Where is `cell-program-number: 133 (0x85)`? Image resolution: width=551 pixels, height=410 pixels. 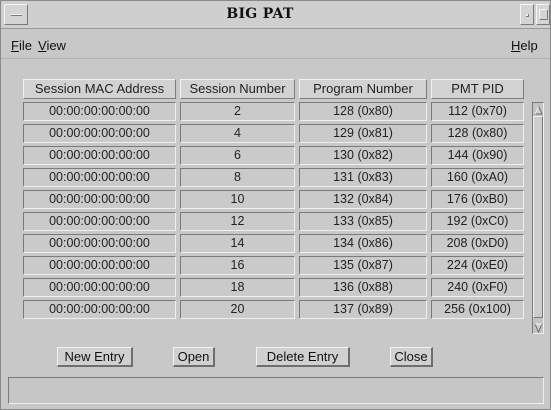
cell-program-number: 133 (0x85) is located at coordinates (363, 221).